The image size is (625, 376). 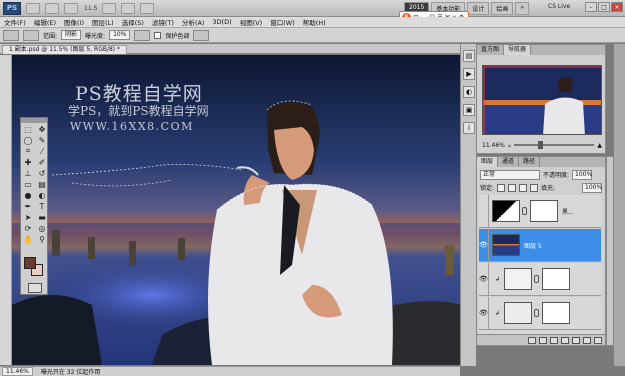 I want to click on visibility-toggle, so click(x=484, y=211).